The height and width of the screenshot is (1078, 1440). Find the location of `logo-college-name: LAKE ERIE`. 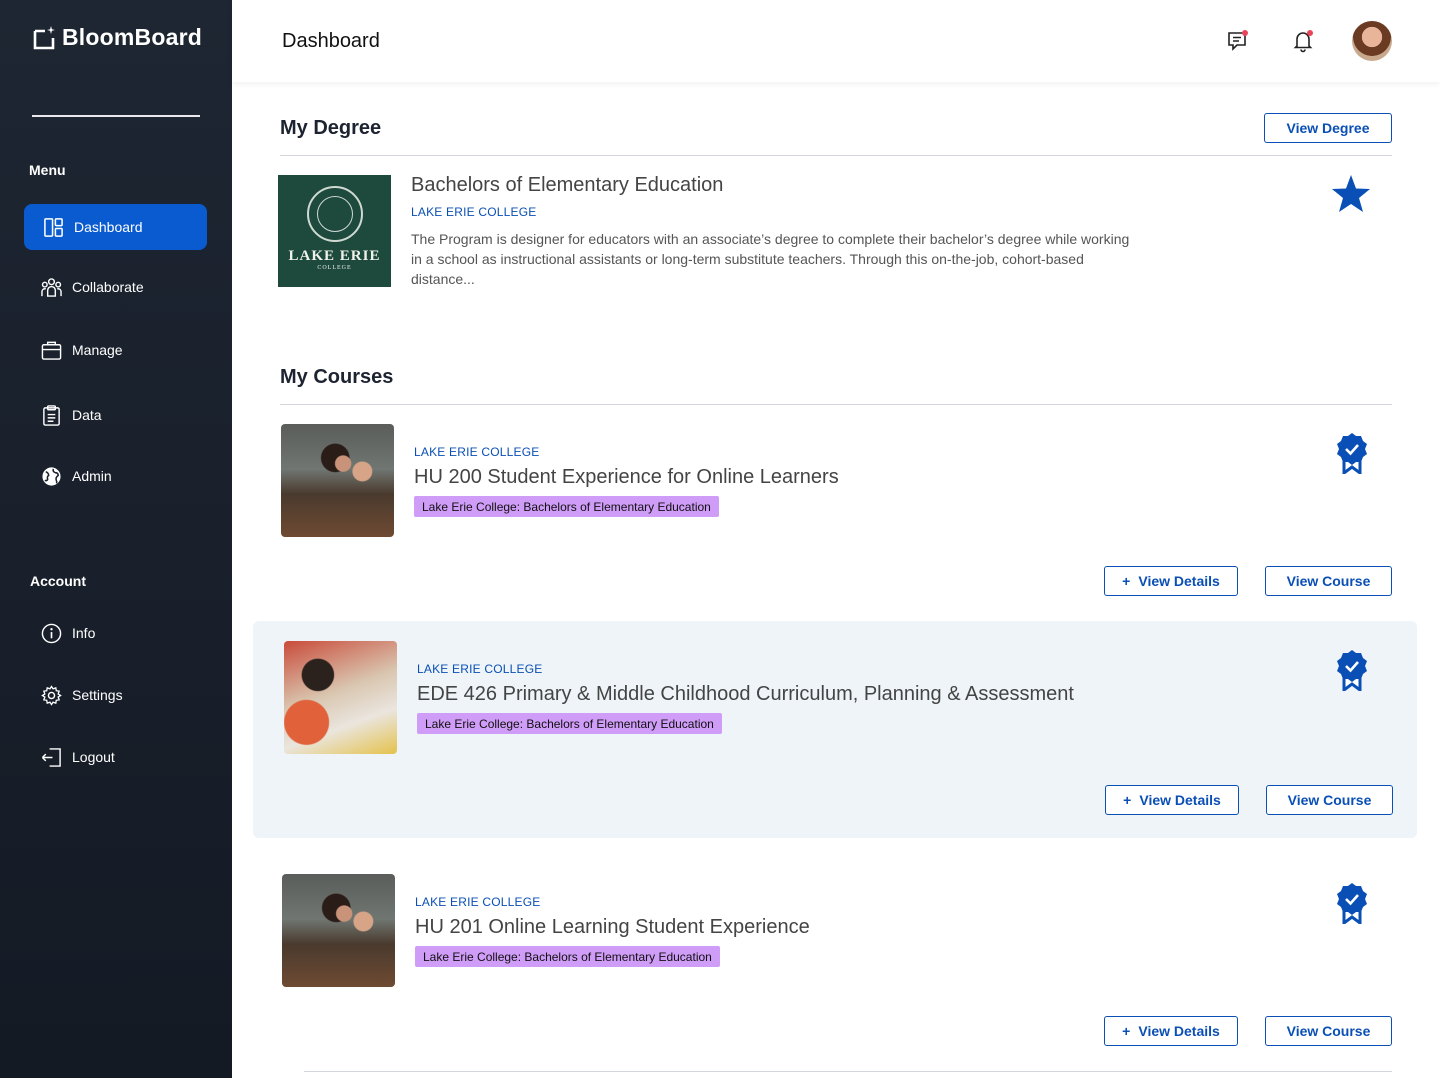

logo-college-name: LAKE ERIE is located at coordinates (334, 255).